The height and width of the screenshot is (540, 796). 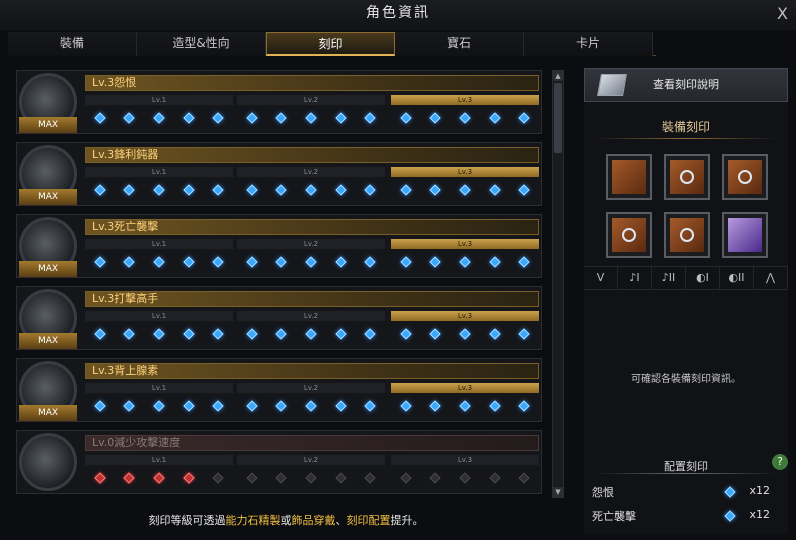 What do you see at coordinates (279, 102) in the screenshot?
I see `engraving-row: MAX Lv.3怨恨 Lv.1 Lv.2 Lv.3` at bounding box center [279, 102].